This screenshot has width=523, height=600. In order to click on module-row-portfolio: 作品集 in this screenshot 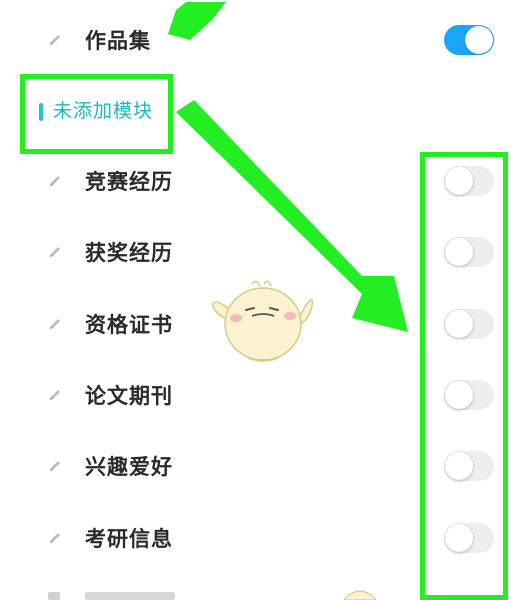, I will do `click(261, 40)`.